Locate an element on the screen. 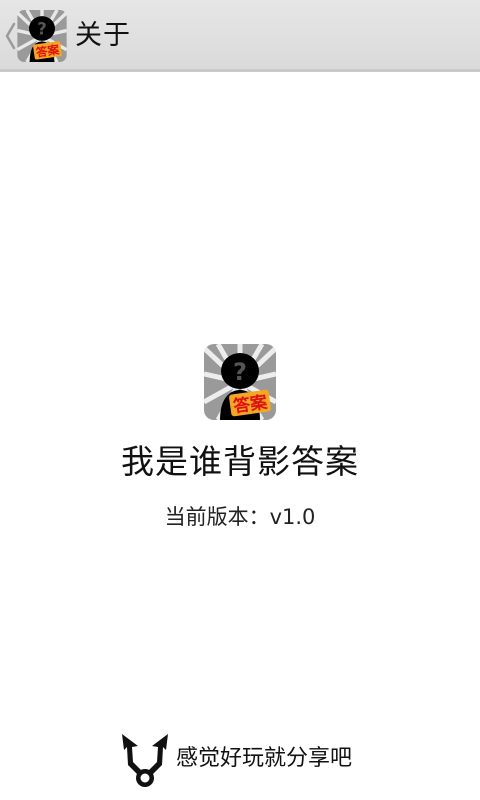 The image size is (480, 800). share-button: 感觉好玩就分享吧 is located at coordinates (243, 760).